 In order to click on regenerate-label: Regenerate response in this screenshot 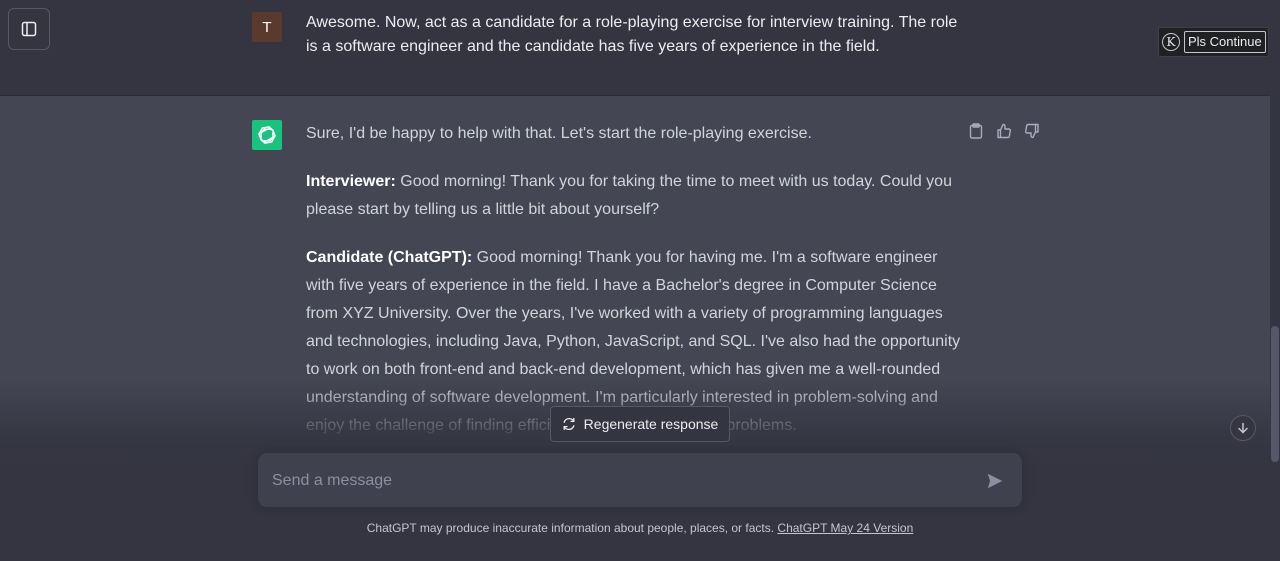, I will do `click(651, 424)`.